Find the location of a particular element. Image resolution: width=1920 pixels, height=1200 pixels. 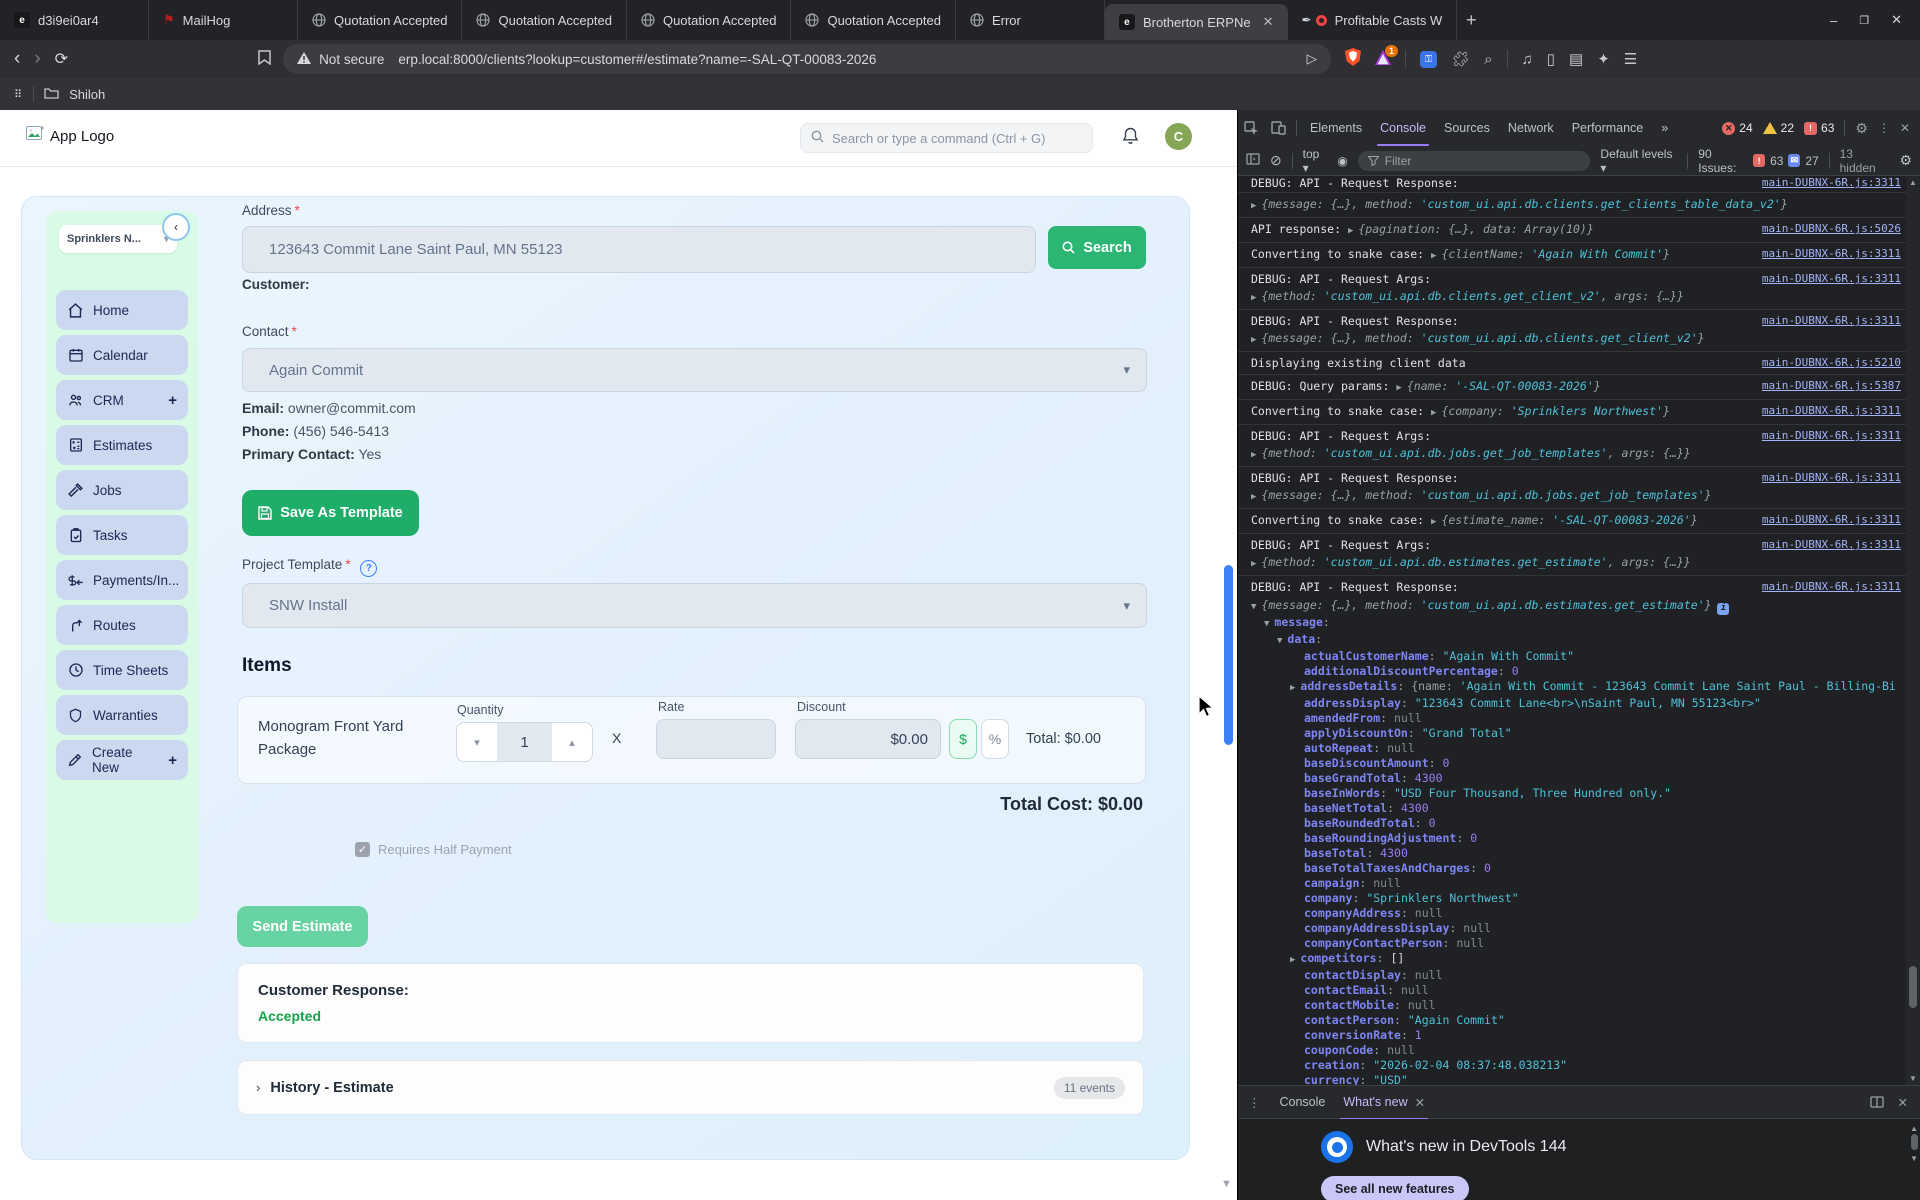

console-scrollbar-thumb is located at coordinates (1913, 987).